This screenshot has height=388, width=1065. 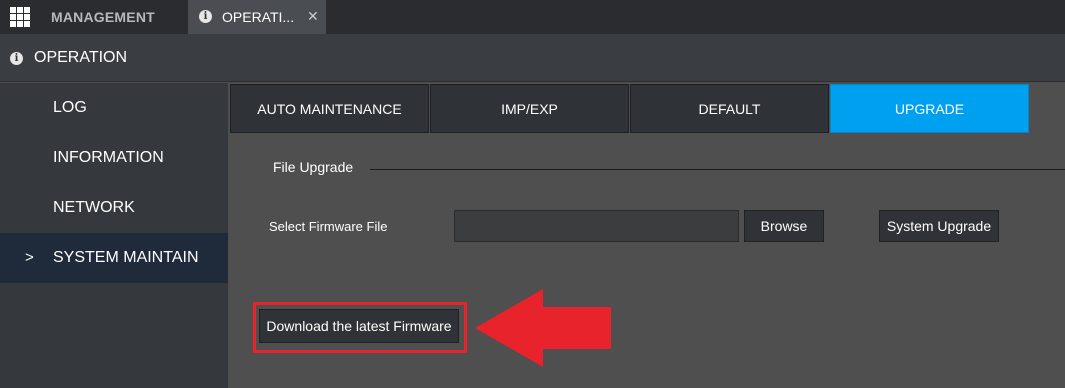 I want to click on sidebar-item-label: INFORMATION, so click(x=108, y=157).